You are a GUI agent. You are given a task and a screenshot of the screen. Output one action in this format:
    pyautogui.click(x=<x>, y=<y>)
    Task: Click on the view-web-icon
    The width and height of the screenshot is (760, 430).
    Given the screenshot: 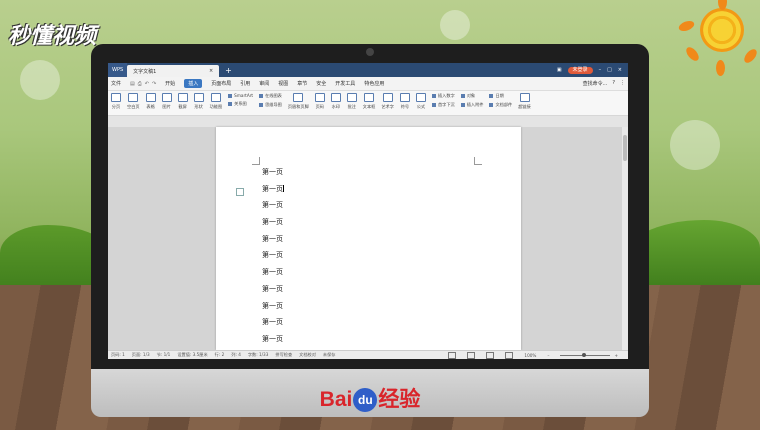 What is the action you would take?
    pyautogui.click(x=509, y=355)
    